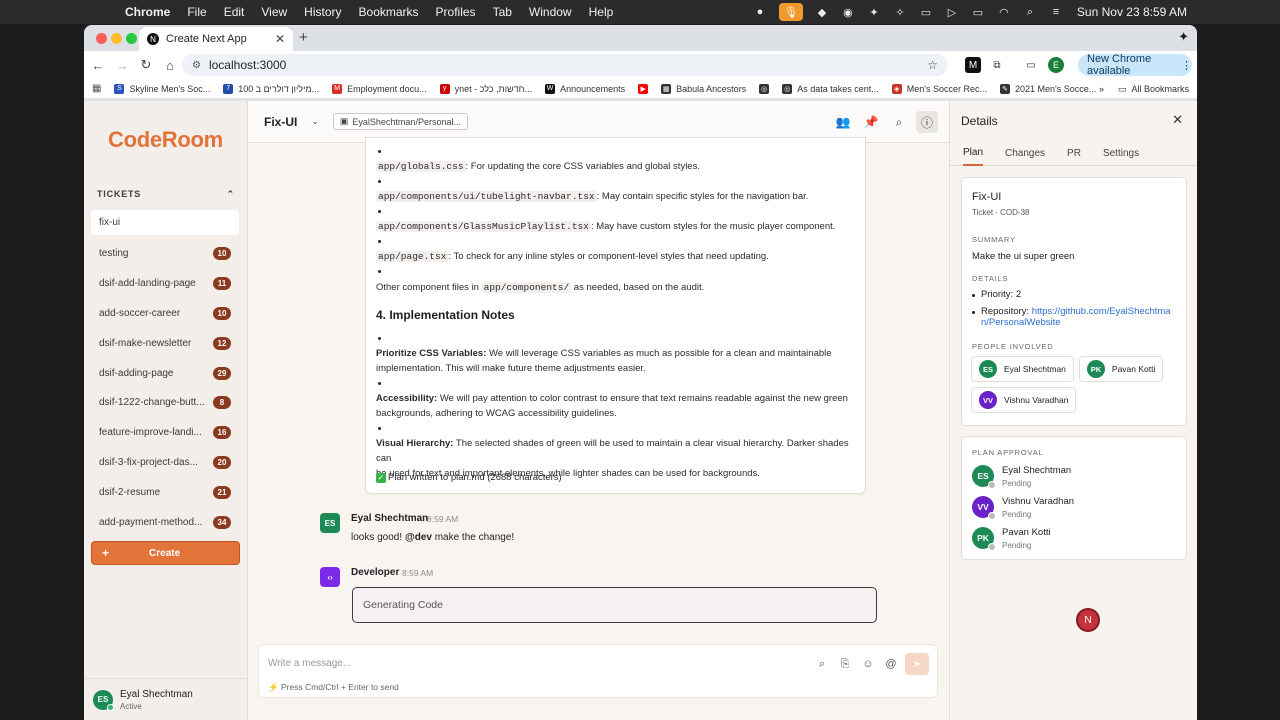  Describe the element at coordinates (418, 537) in the screenshot. I see `mention: @dev` at that location.